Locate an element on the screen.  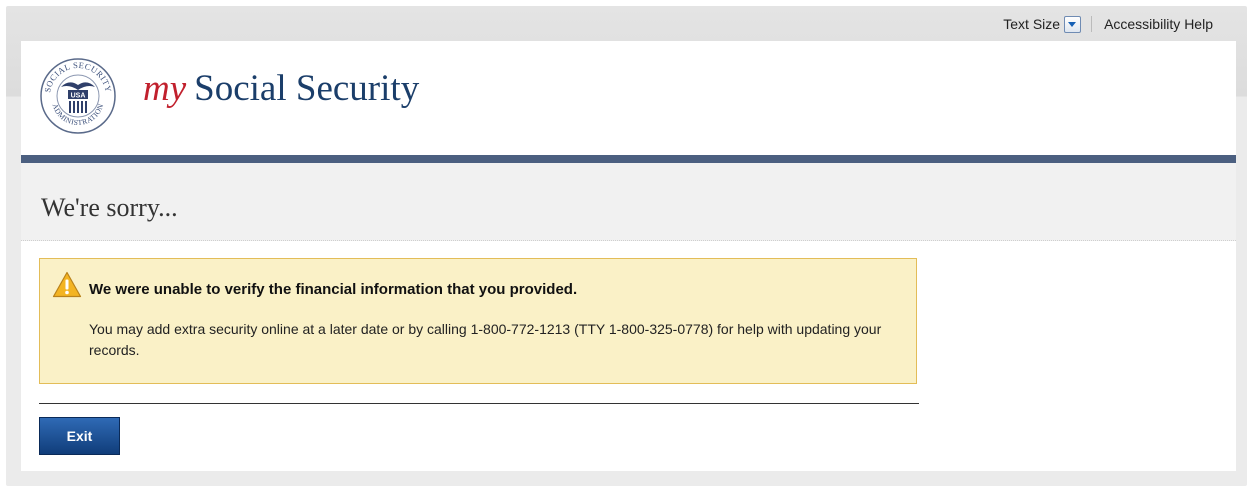
warning-icon is located at coordinates (67, 284).